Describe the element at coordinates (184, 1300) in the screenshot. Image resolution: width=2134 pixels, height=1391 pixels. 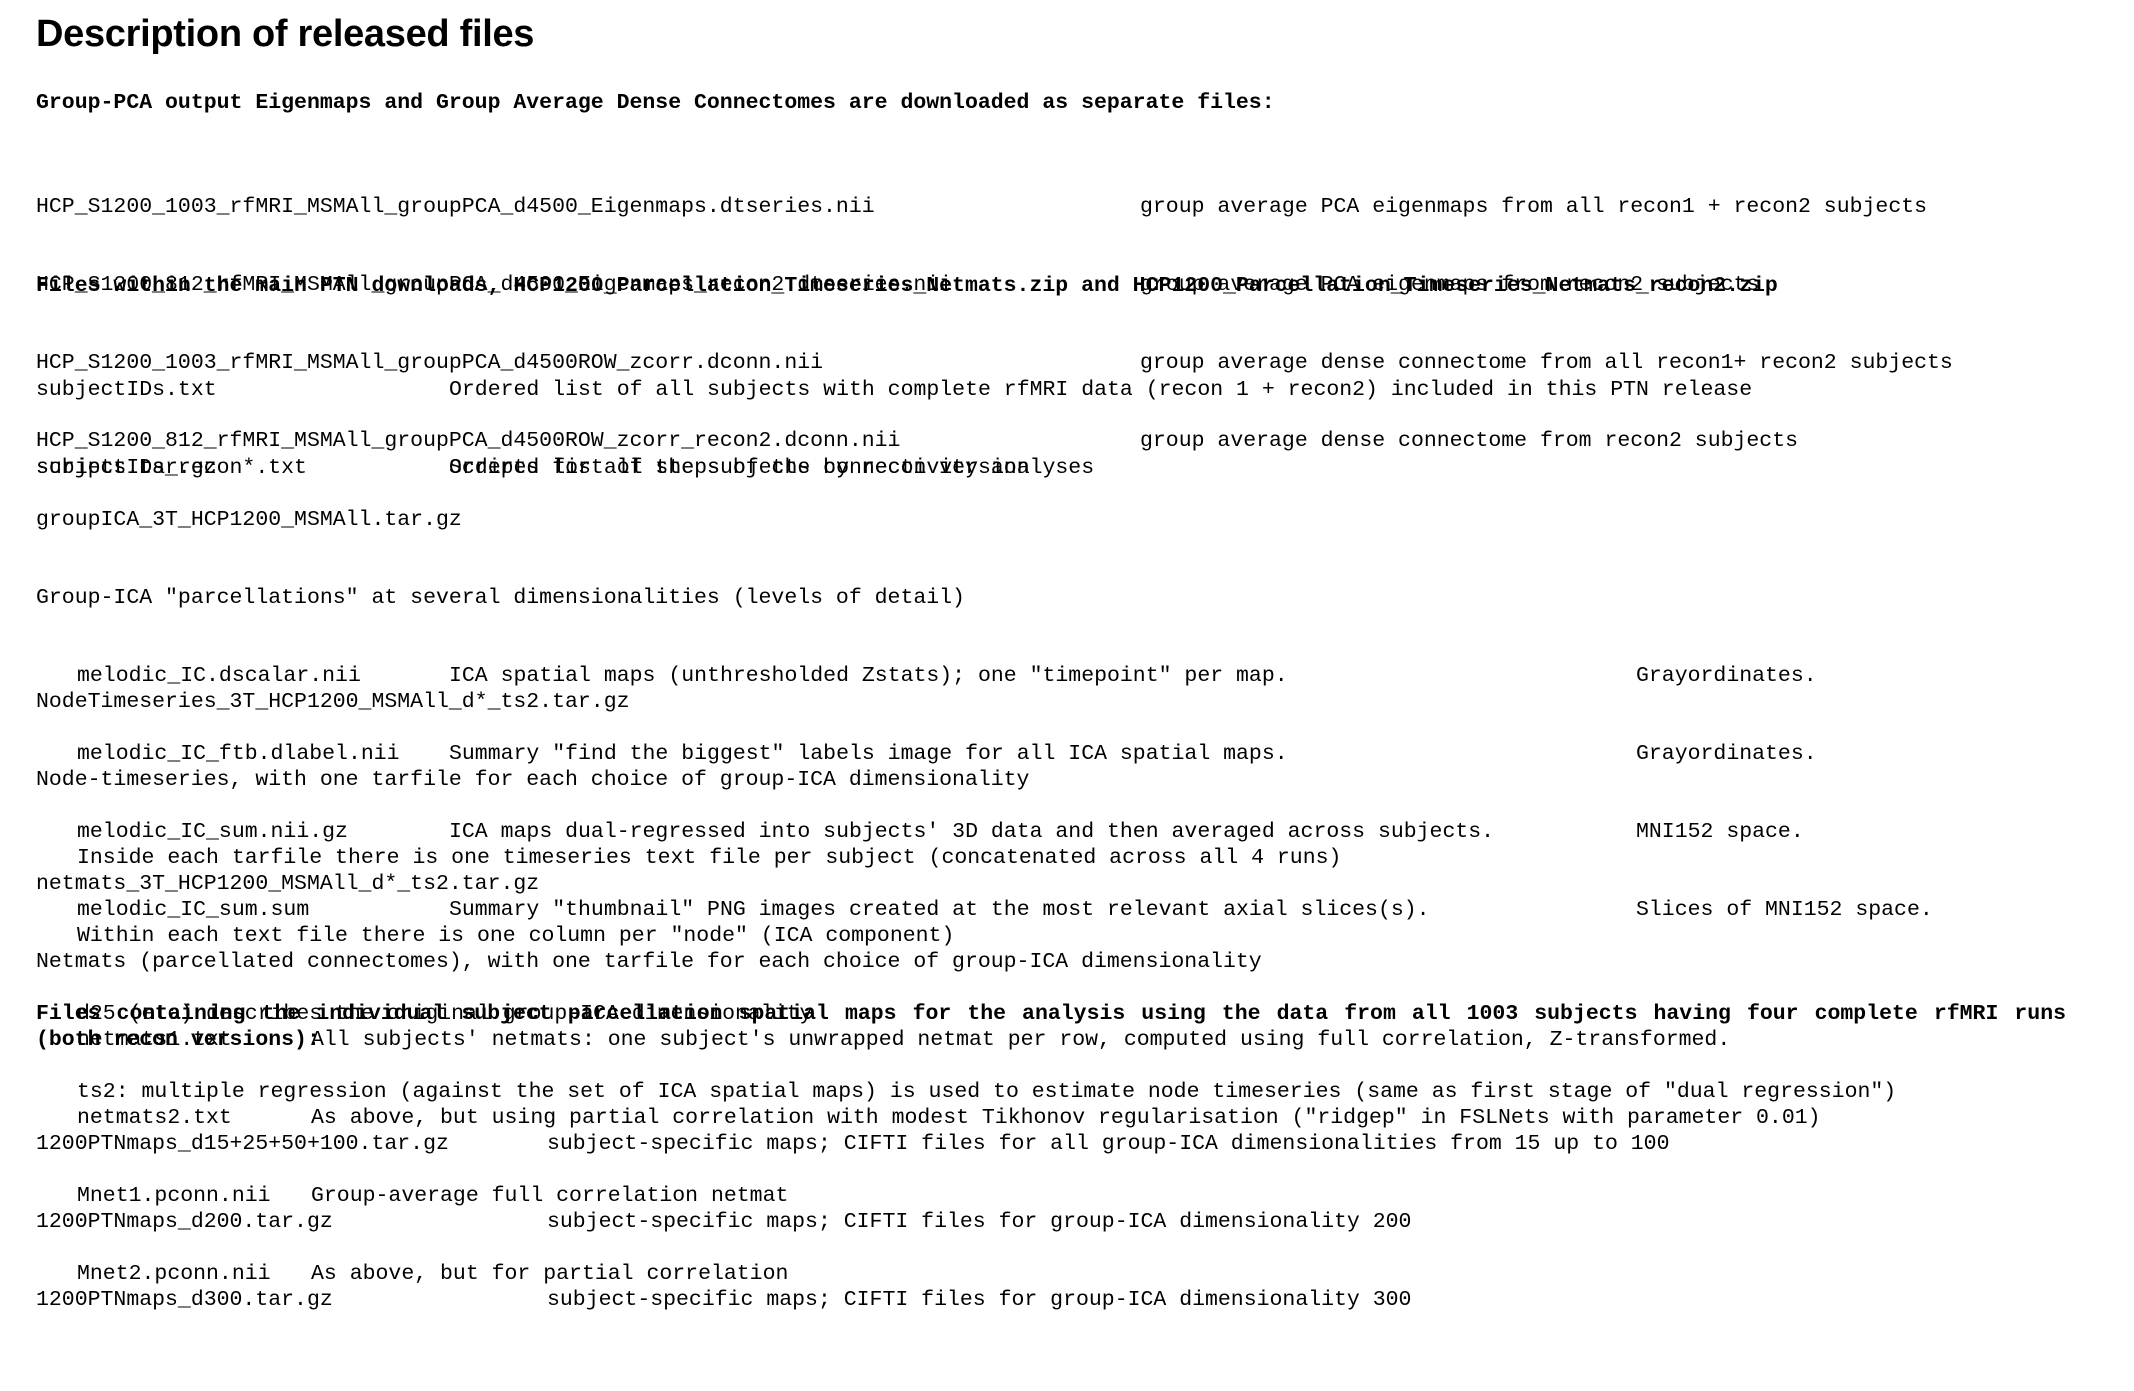
I see `file-name: 1200PTNmaps_d300.tar.gz` at that location.